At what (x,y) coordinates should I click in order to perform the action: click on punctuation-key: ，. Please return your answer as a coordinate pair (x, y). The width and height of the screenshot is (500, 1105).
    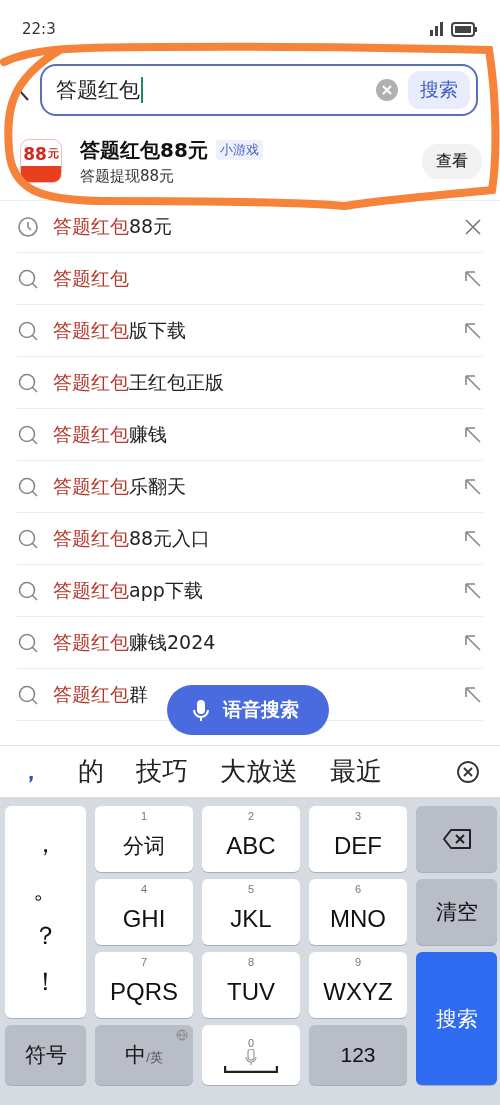
    Looking at the image, I should click on (45, 843).